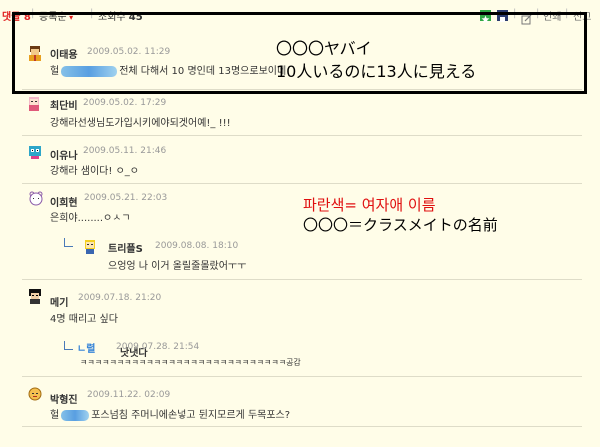 The height and width of the screenshot is (447, 600). Describe the element at coordinates (129, 395) in the screenshot. I see `comment-date: 2009.11.22. 02:09` at that location.